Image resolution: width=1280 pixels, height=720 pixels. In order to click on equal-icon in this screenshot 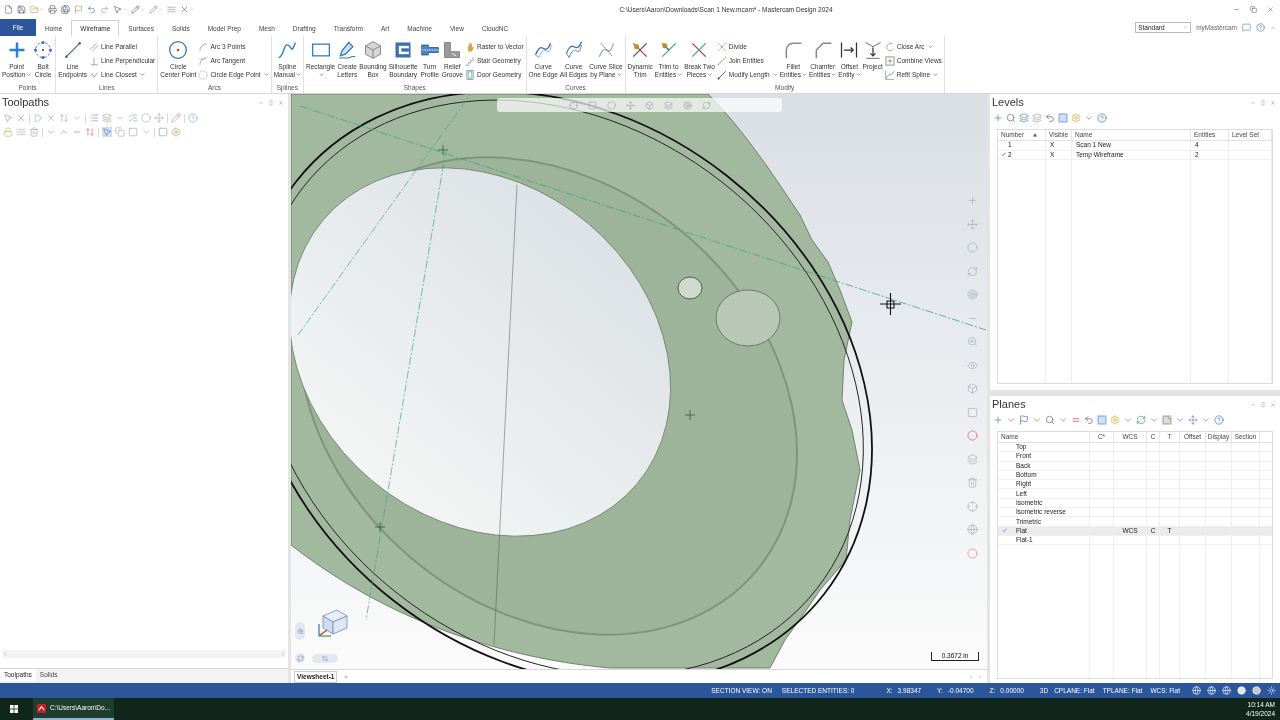, I will do `click(1076, 420)`.